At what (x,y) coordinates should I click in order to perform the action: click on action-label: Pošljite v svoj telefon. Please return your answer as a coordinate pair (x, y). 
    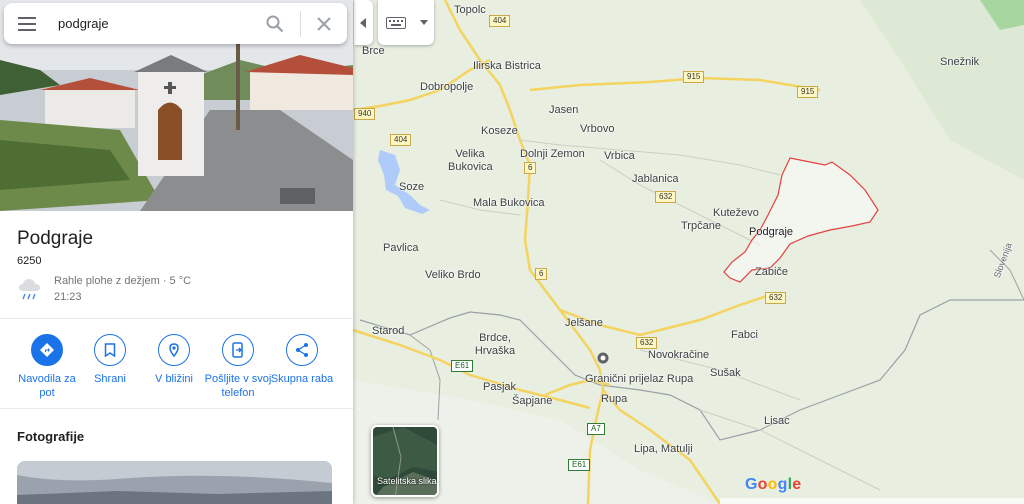
    Looking at the image, I should click on (238, 386).